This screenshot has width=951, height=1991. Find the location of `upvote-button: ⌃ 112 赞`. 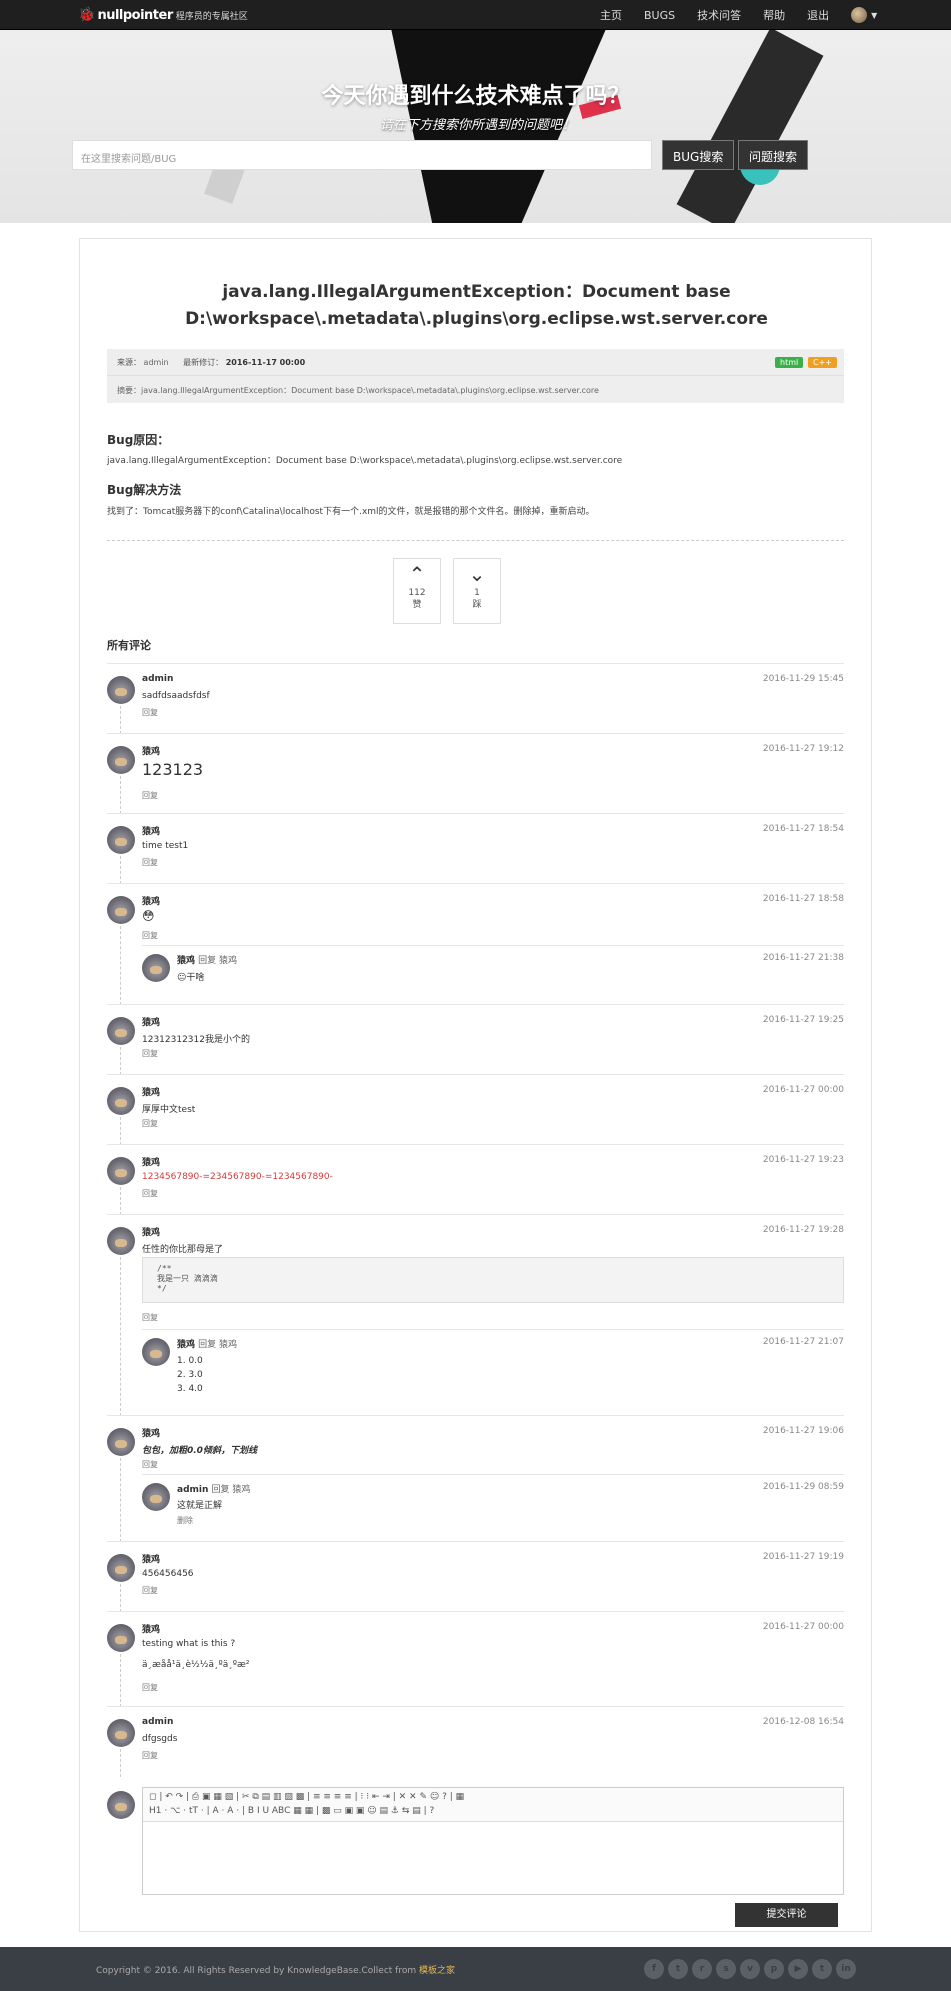

upvote-button: ⌃ 112 赞 is located at coordinates (417, 591).